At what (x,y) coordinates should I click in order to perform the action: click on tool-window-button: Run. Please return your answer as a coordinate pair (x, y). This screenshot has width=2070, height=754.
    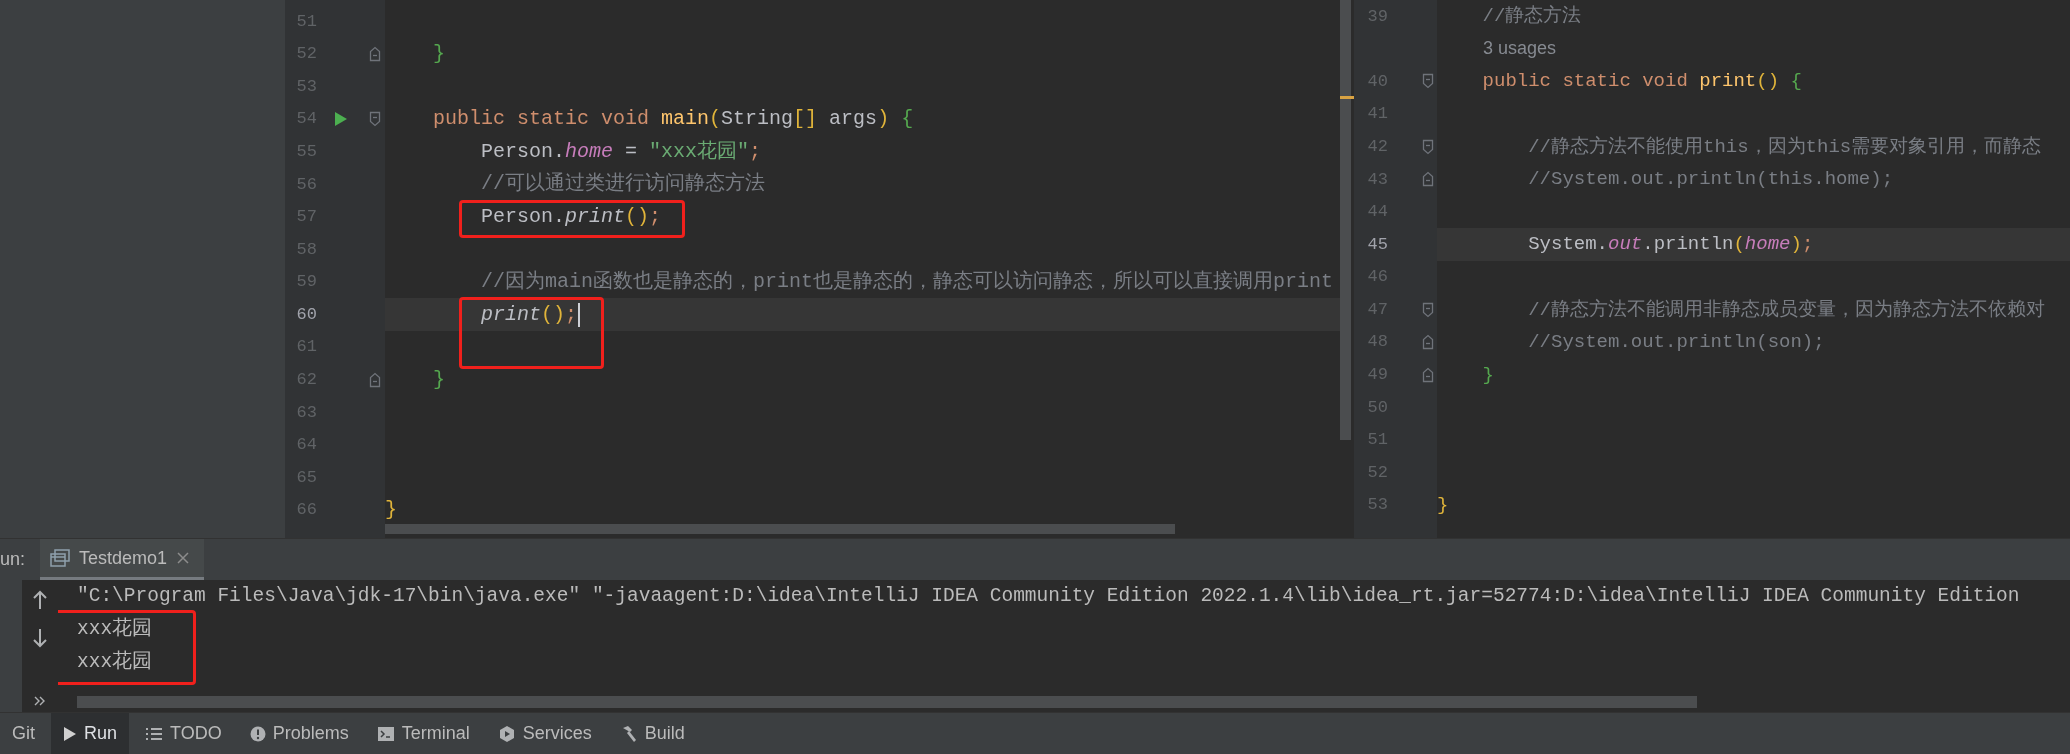
    Looking at the image, I should click on (90, 733).